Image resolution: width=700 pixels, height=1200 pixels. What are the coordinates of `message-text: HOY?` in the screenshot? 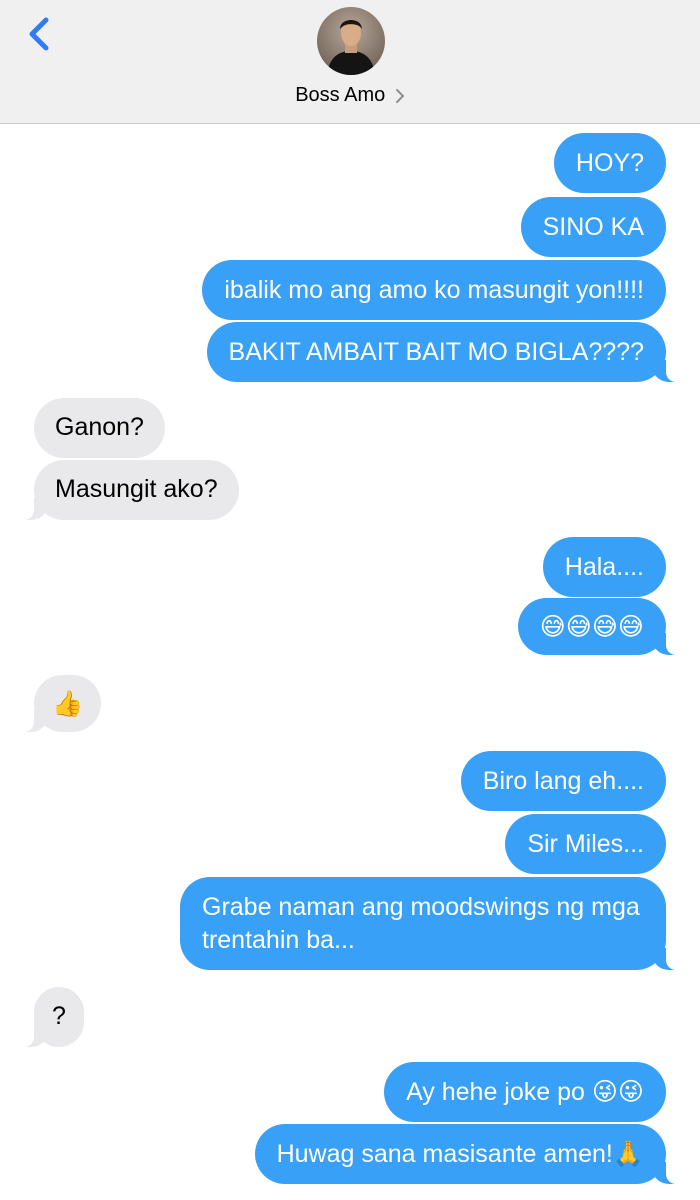 It's located at (609, 163).